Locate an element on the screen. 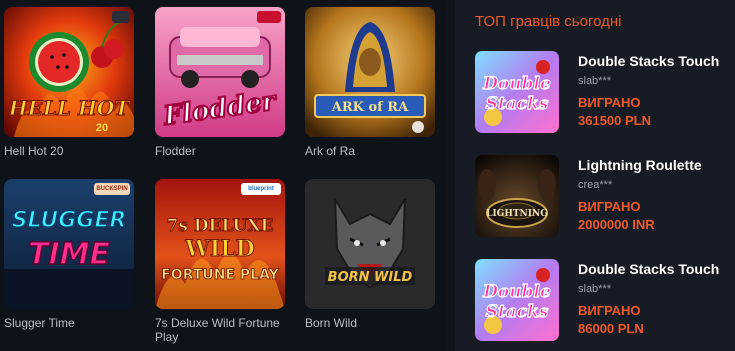 This screenshot has width=735, height=351. flodder-artwork: Flodder is located at coordinates (220, 72).